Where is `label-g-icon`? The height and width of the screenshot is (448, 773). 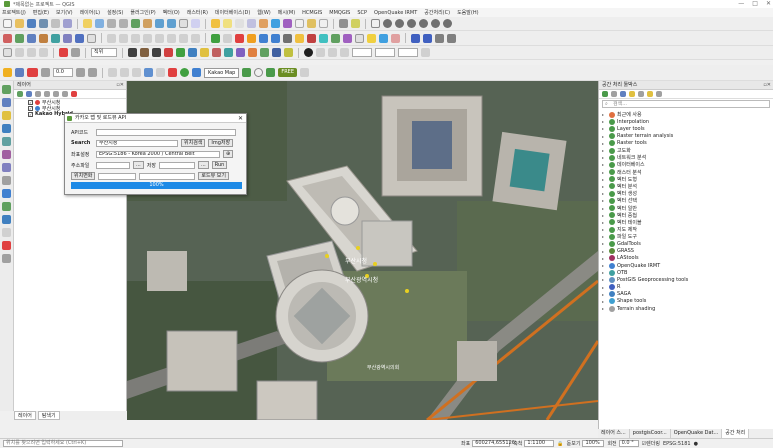
label-g-icon is located at coordinates (160, 72).